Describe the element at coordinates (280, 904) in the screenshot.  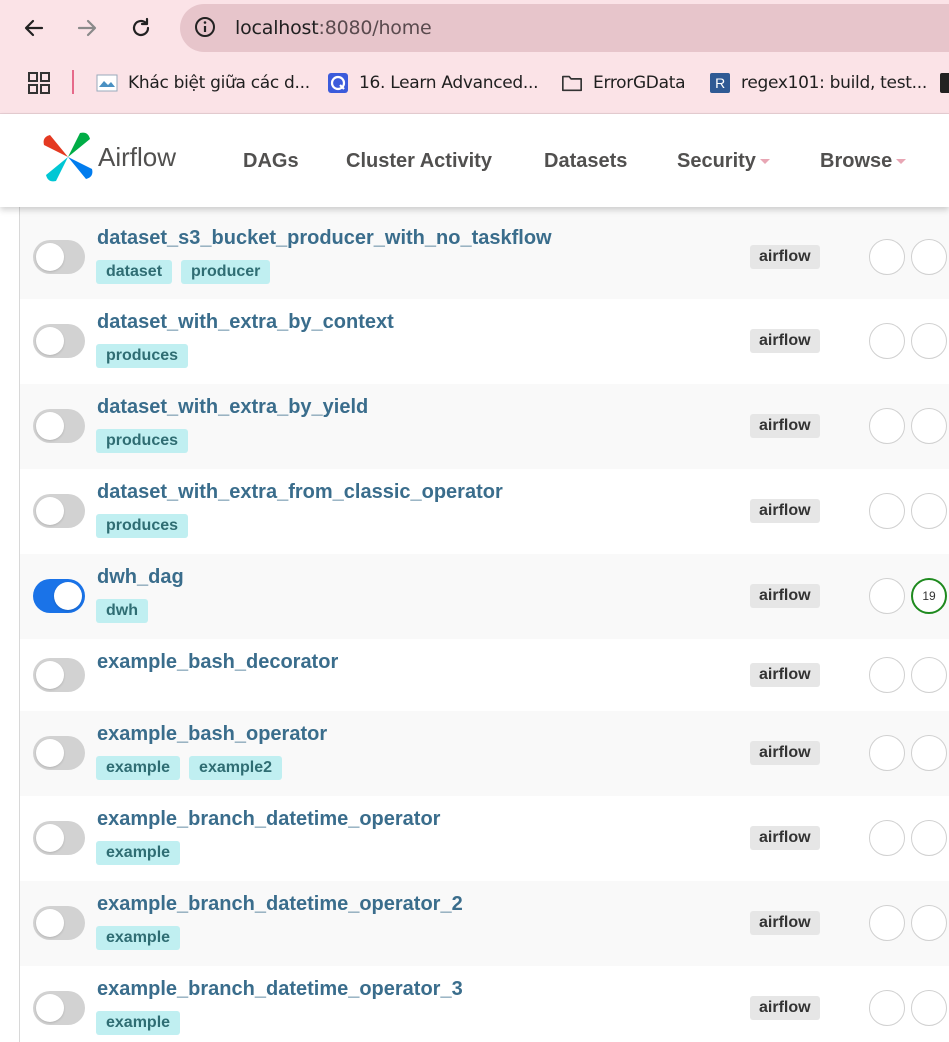
I see `dag-name-link: example_branch_datetime_operator_2` at that location.